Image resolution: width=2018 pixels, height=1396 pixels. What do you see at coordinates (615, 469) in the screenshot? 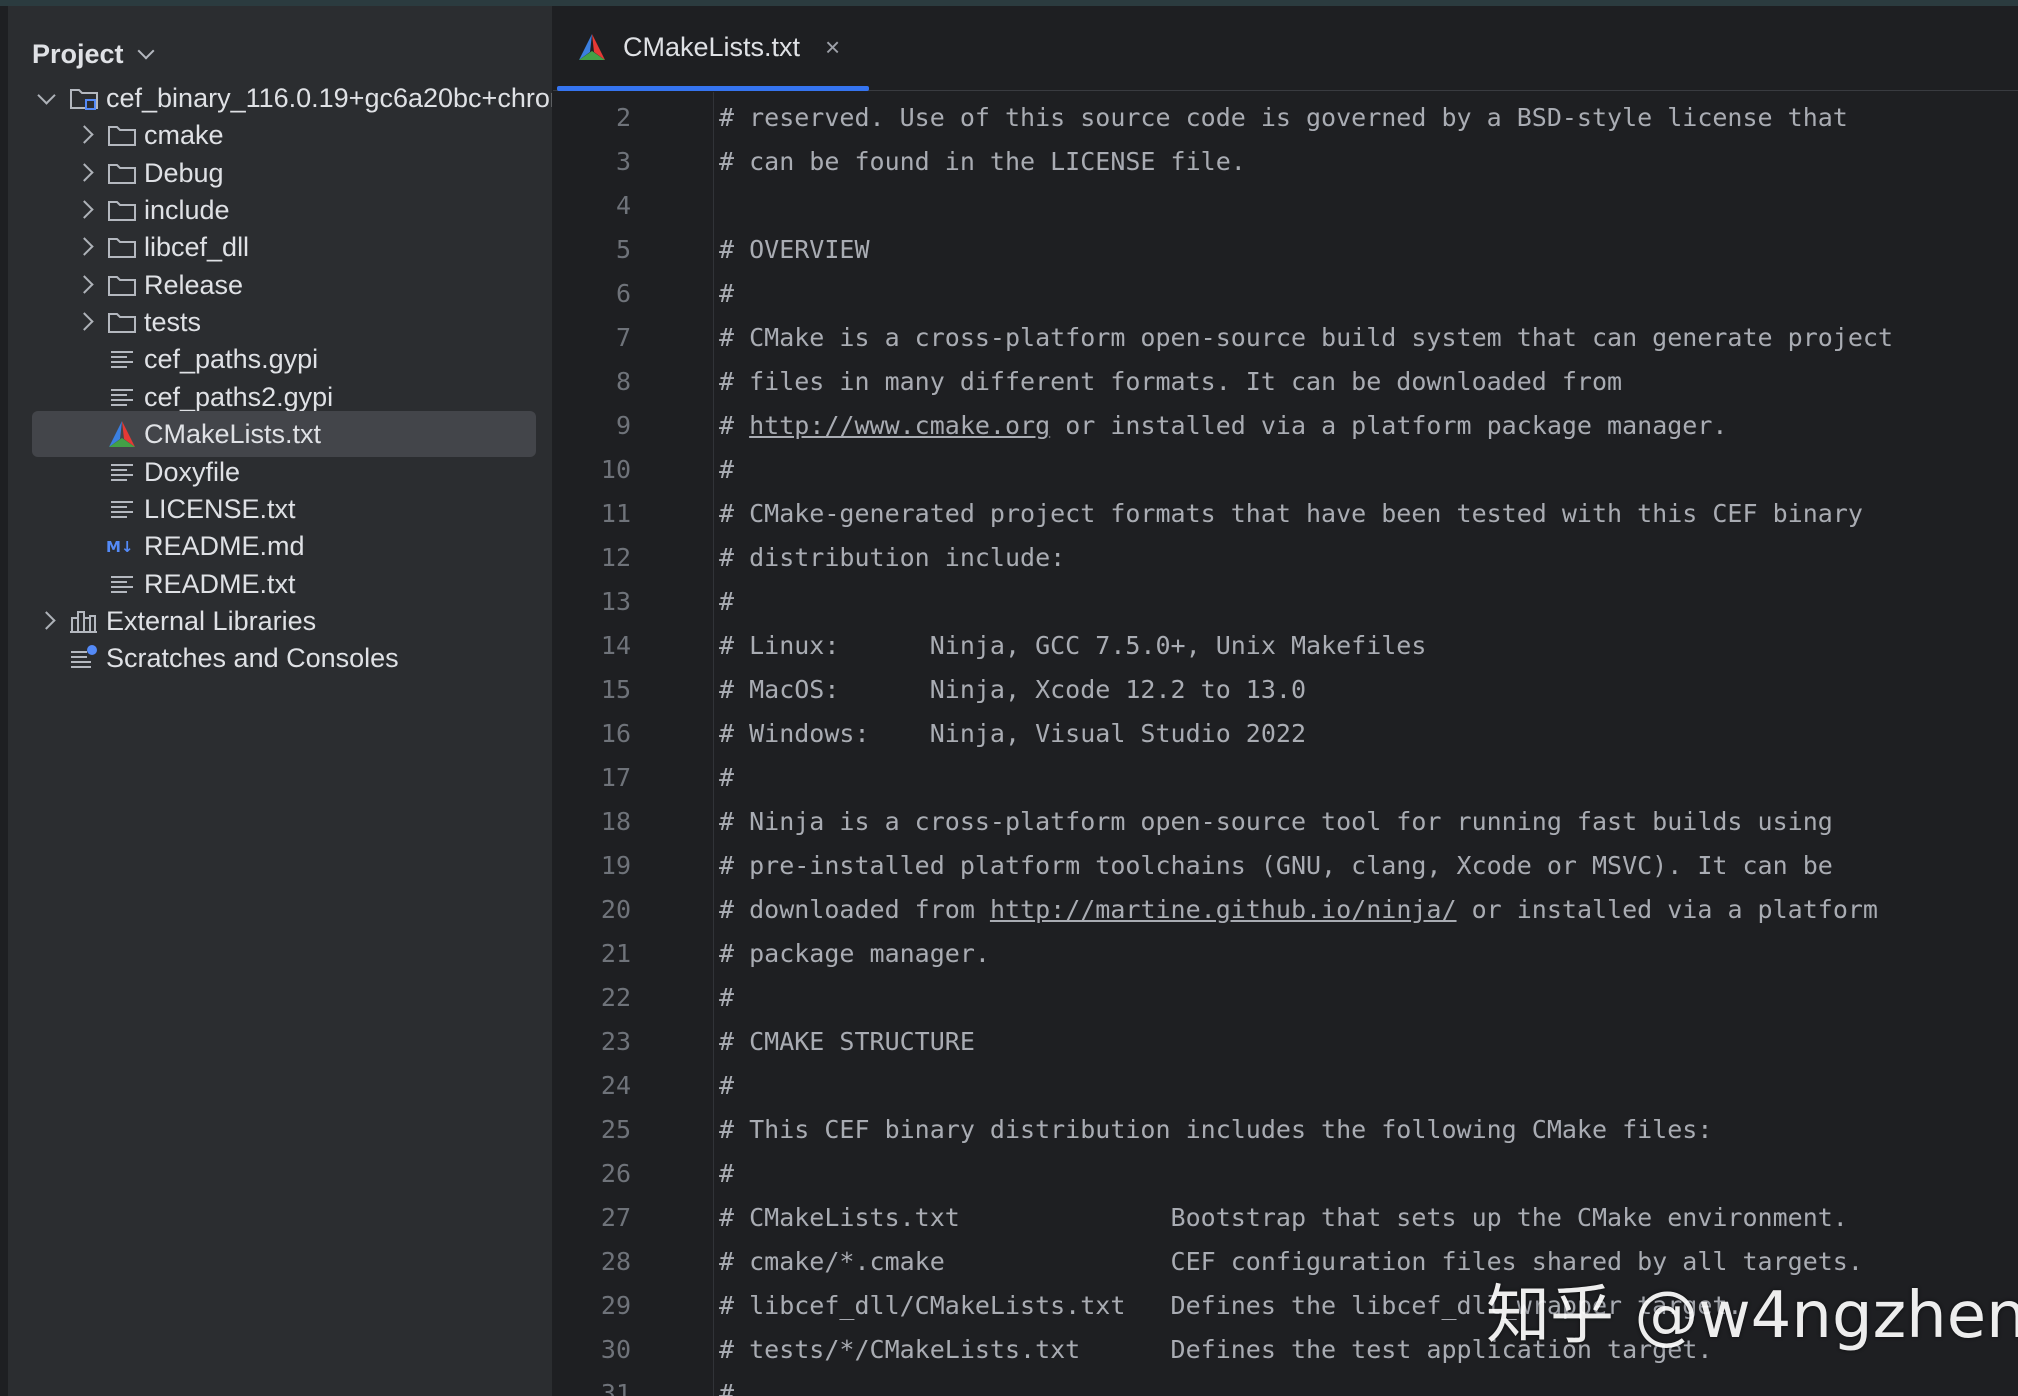
I see `line-number: 10` at bounding box center [615, 469].